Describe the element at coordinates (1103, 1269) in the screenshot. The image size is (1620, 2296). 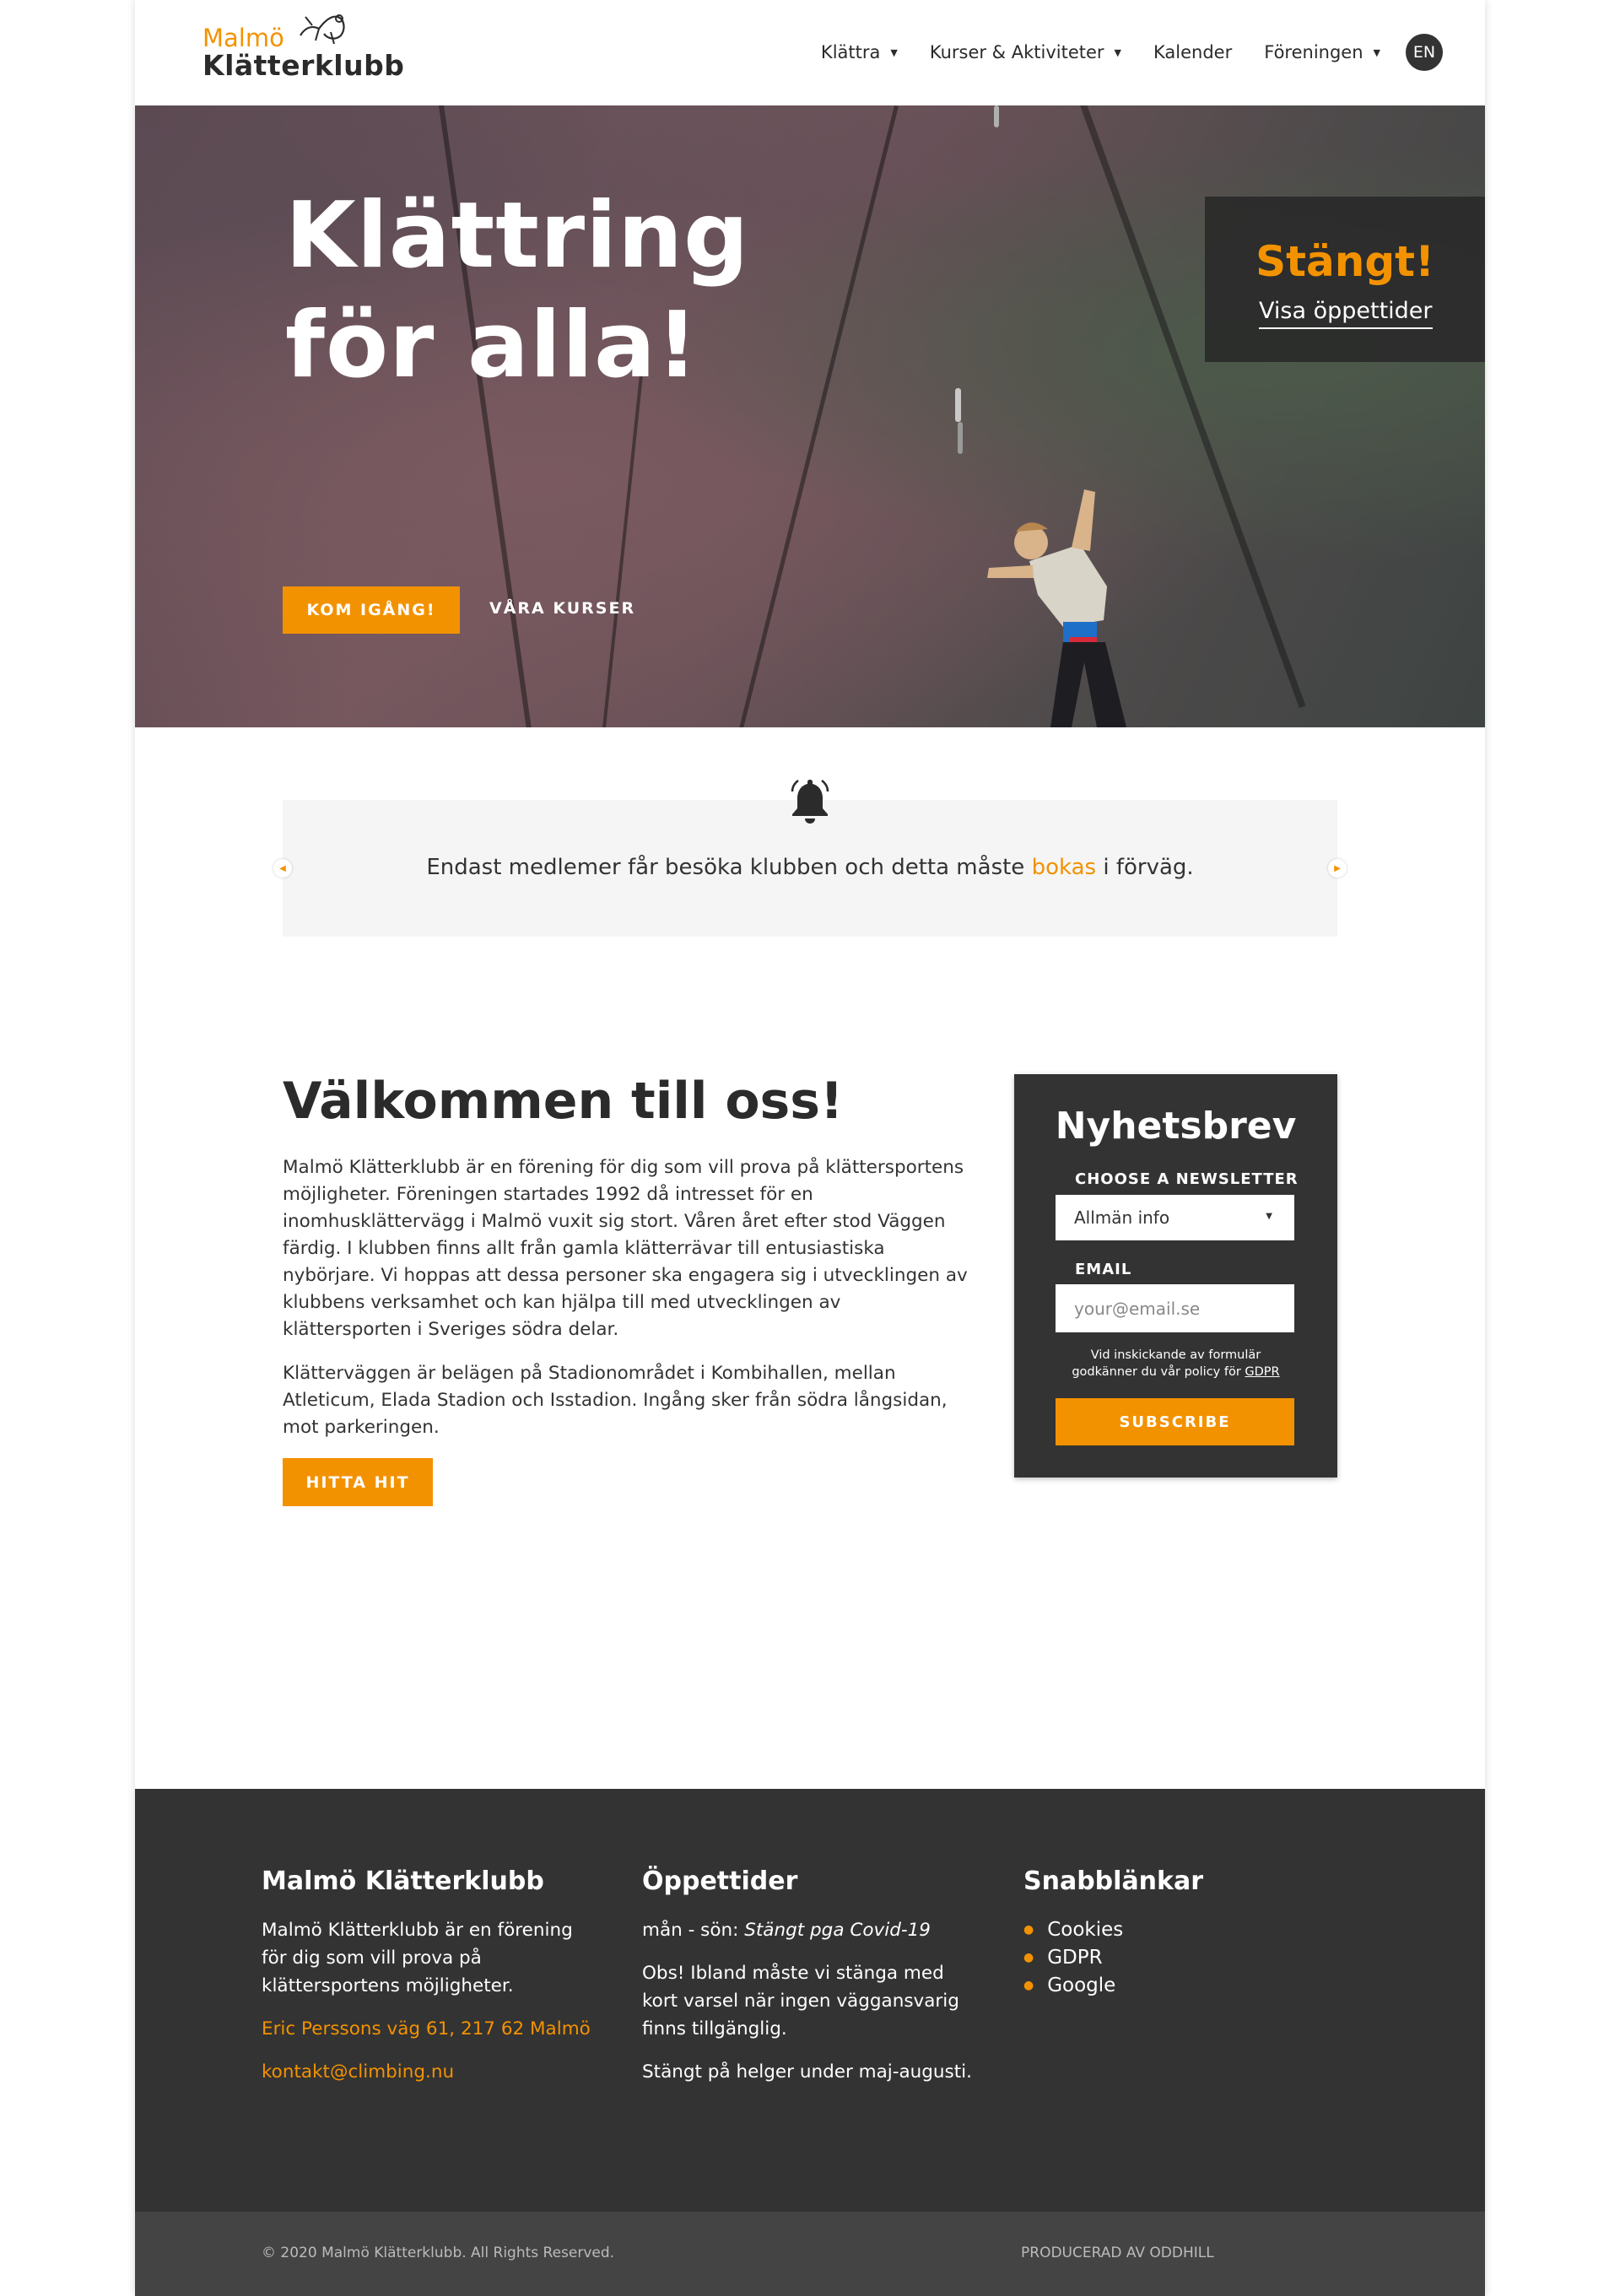
I see `email-label: EMAIL` at that location.